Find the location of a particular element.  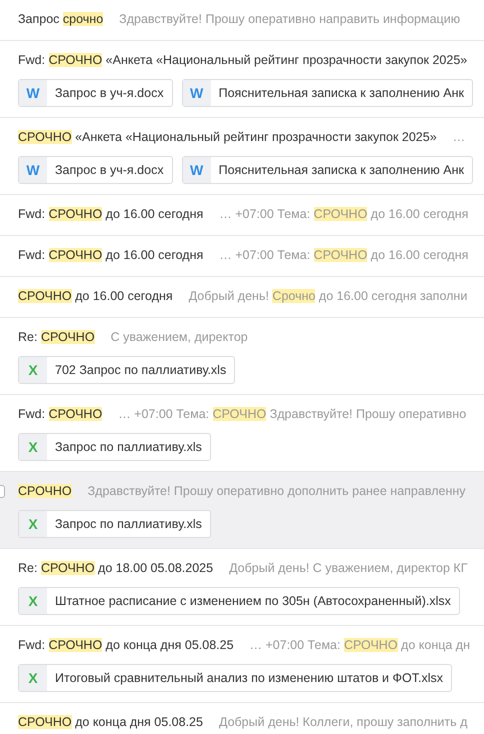

message-preview: … +07:00 Тема: СРОЧНО Здравствуйте! Прошу оперативно is located at coordinates (292, 414).